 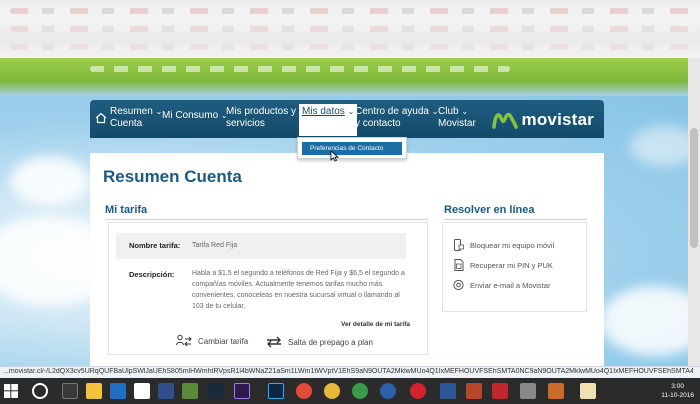 I want to click on nav-mis-datos-label: Mis datos, so click(x=323, y=111).